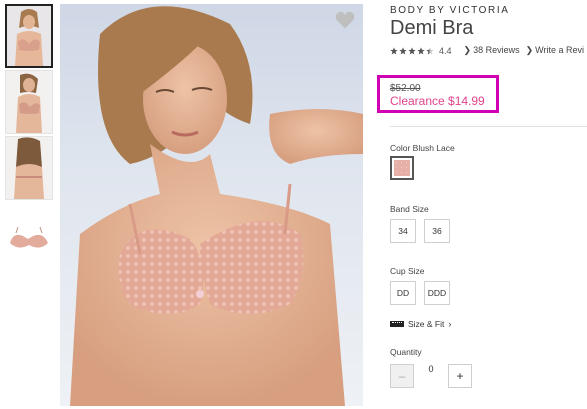 The width and height of the screenshot is (587, 409). I want to click on thumbnail-side, so click(29, 102).